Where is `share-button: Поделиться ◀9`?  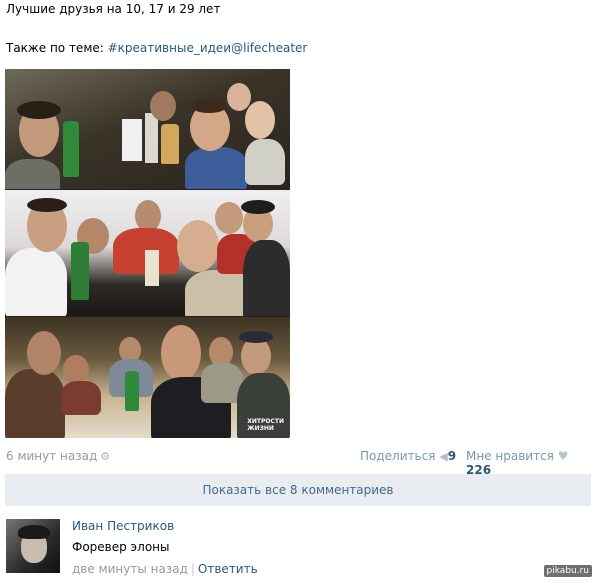
share-button: Поделиться ◀9 is located at coordinates (408, 456).